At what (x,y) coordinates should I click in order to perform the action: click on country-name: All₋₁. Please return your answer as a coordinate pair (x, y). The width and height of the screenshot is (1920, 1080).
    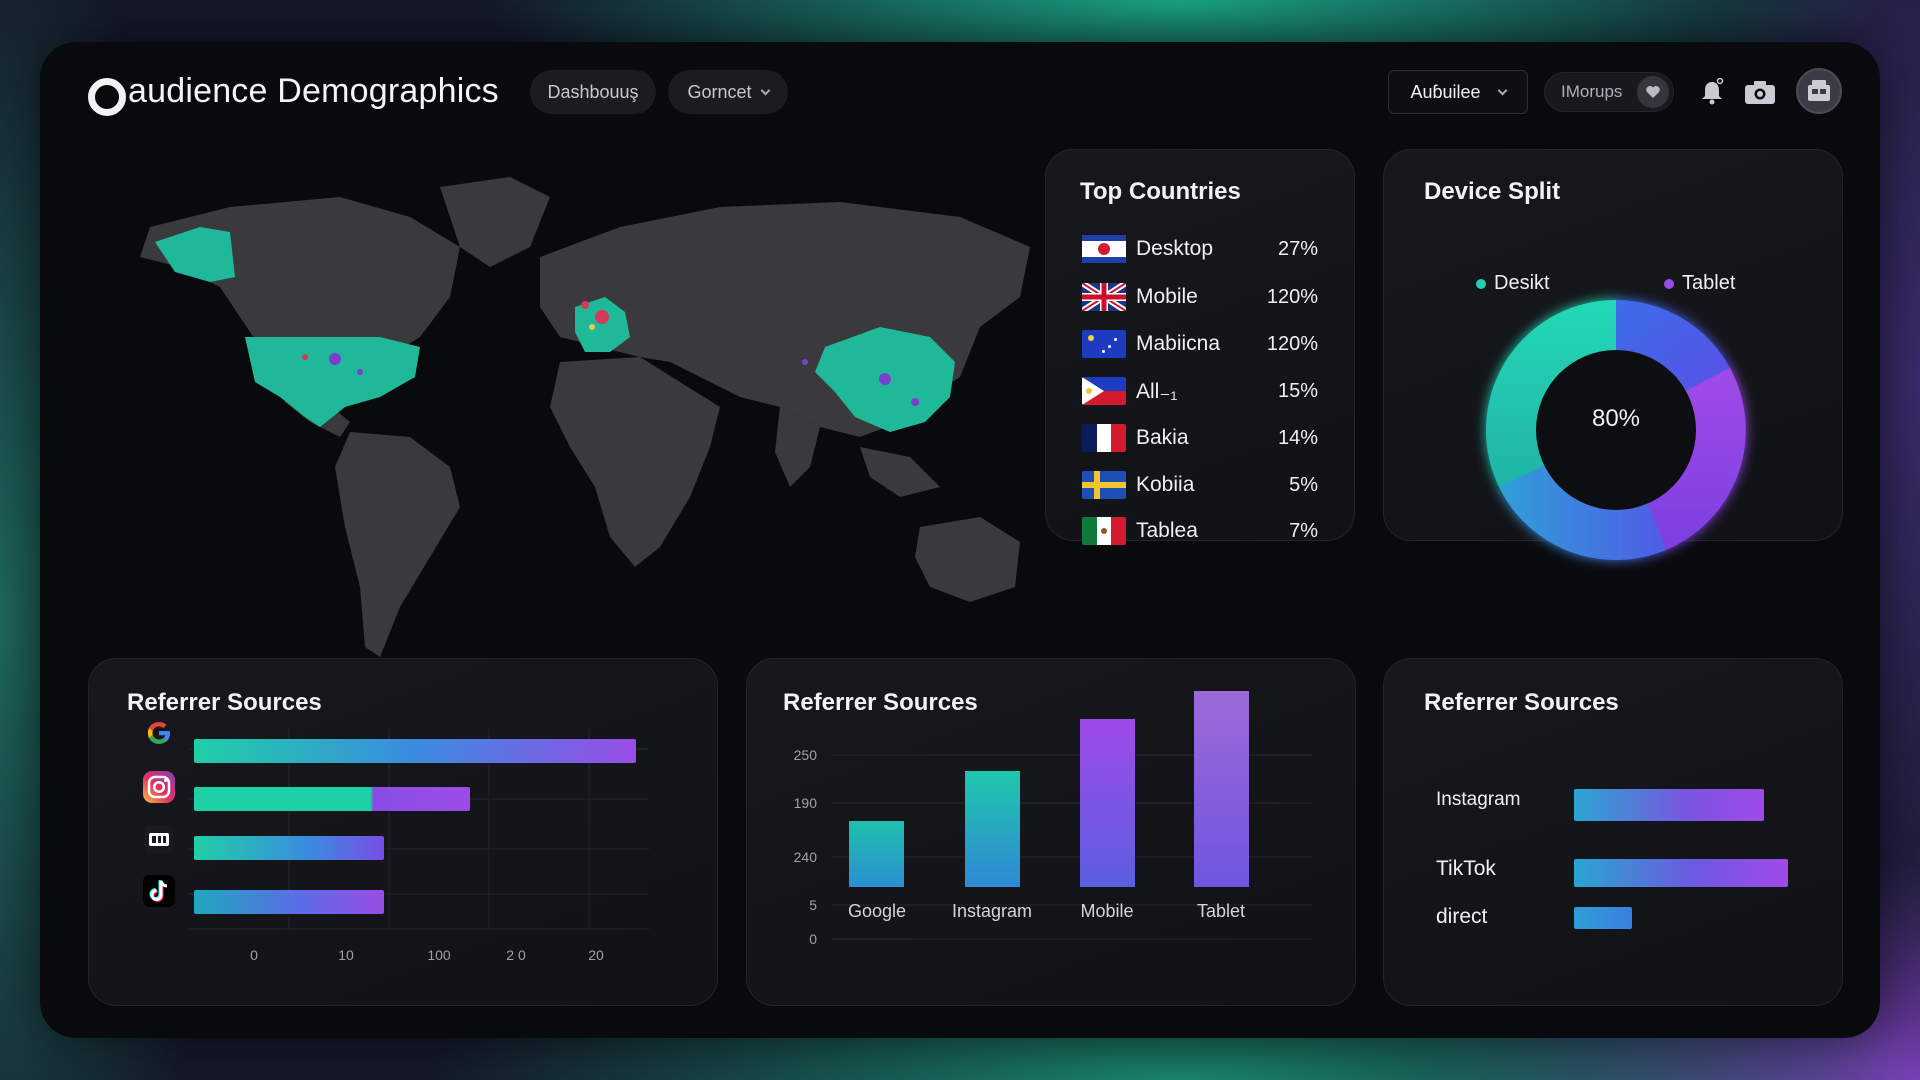
    Looking at the image, I should click on (1157, 391).